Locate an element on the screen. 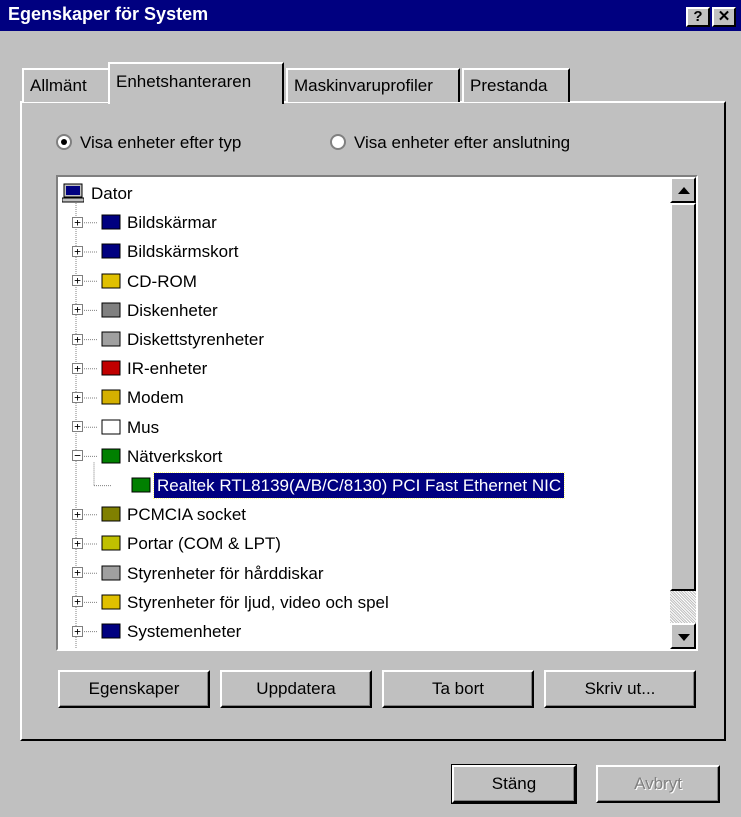 This screenshot has width=741, height=817. help-button: ? is located at coordinates (698, 17).